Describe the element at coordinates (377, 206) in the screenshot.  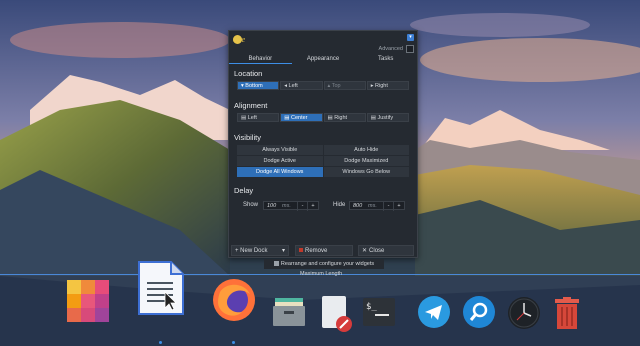
I see `hide-delay-spinbox: 800 ms. - +` at that location.